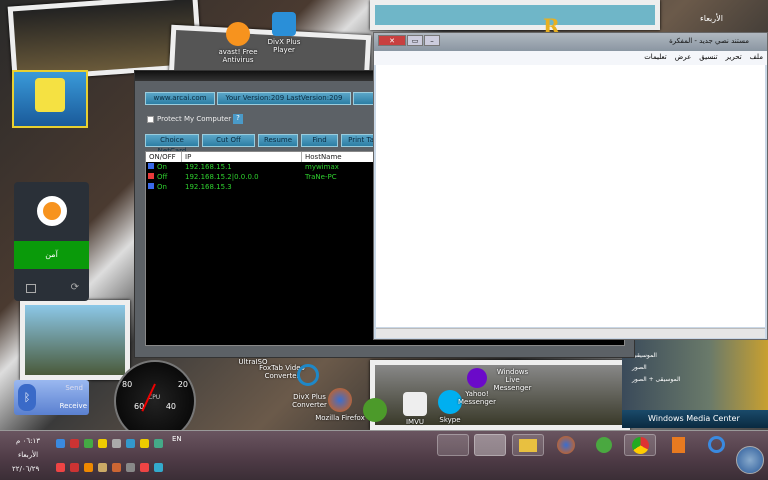  Describe the element at coordinates (172, 144) in the screenshot. I see `choice-netcard-button: Choice NetCard` at that location.